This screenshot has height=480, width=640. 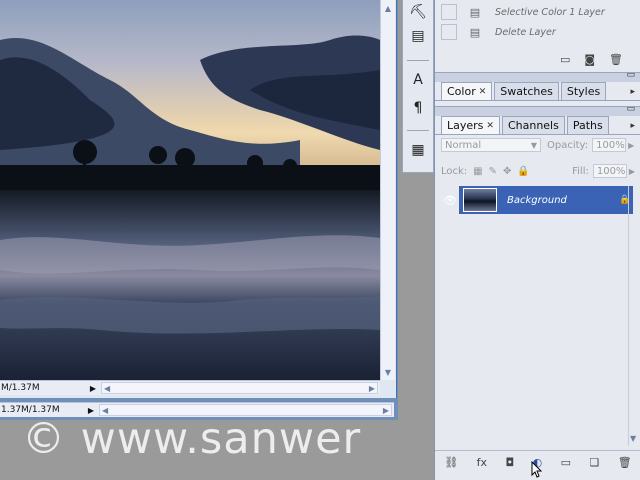 I want to click on tab-channels-label: Channels, so click(x=533, y=125).